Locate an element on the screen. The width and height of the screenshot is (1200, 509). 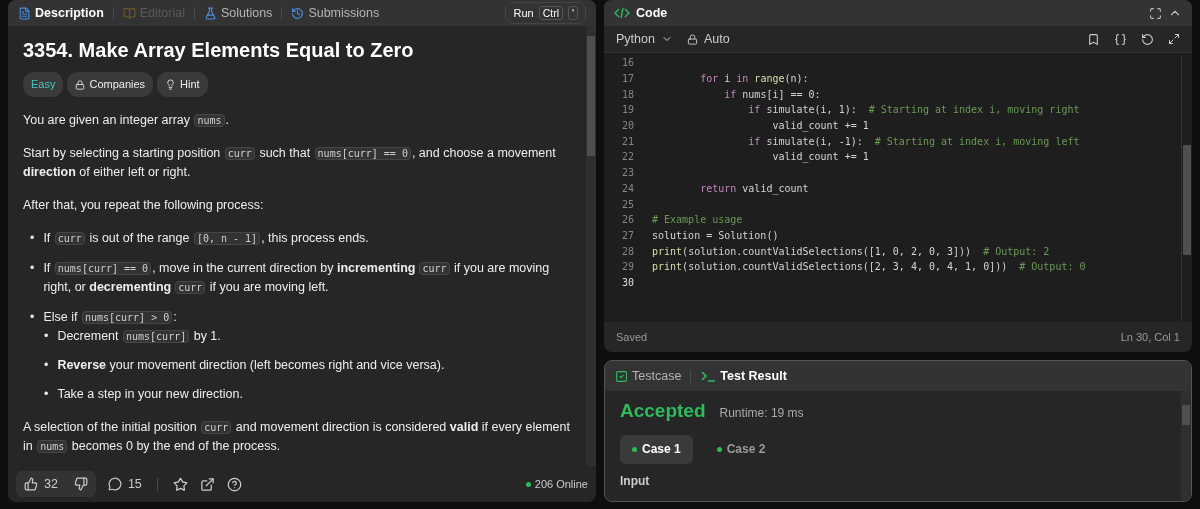
run-button: Run Ctrl ' is located at coordinates (545, 13).